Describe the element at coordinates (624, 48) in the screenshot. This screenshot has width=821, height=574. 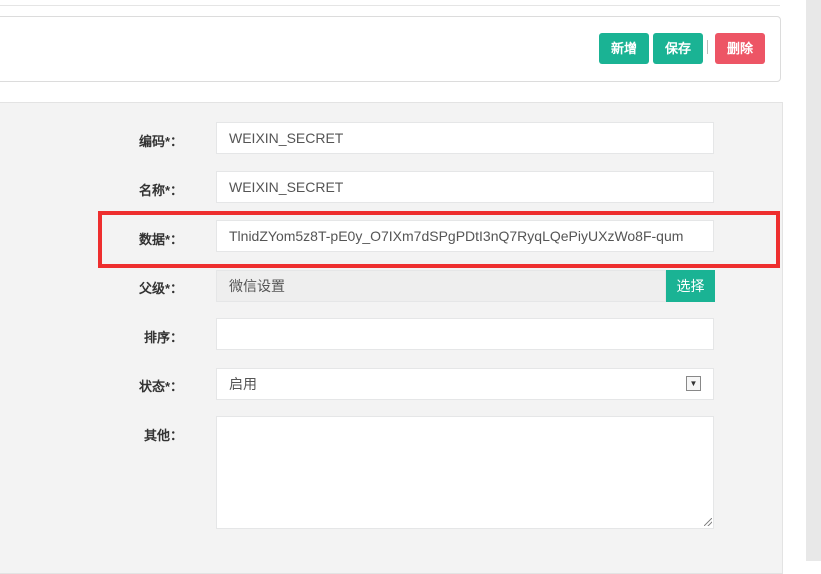
I see `add-button: 新增` at that location.